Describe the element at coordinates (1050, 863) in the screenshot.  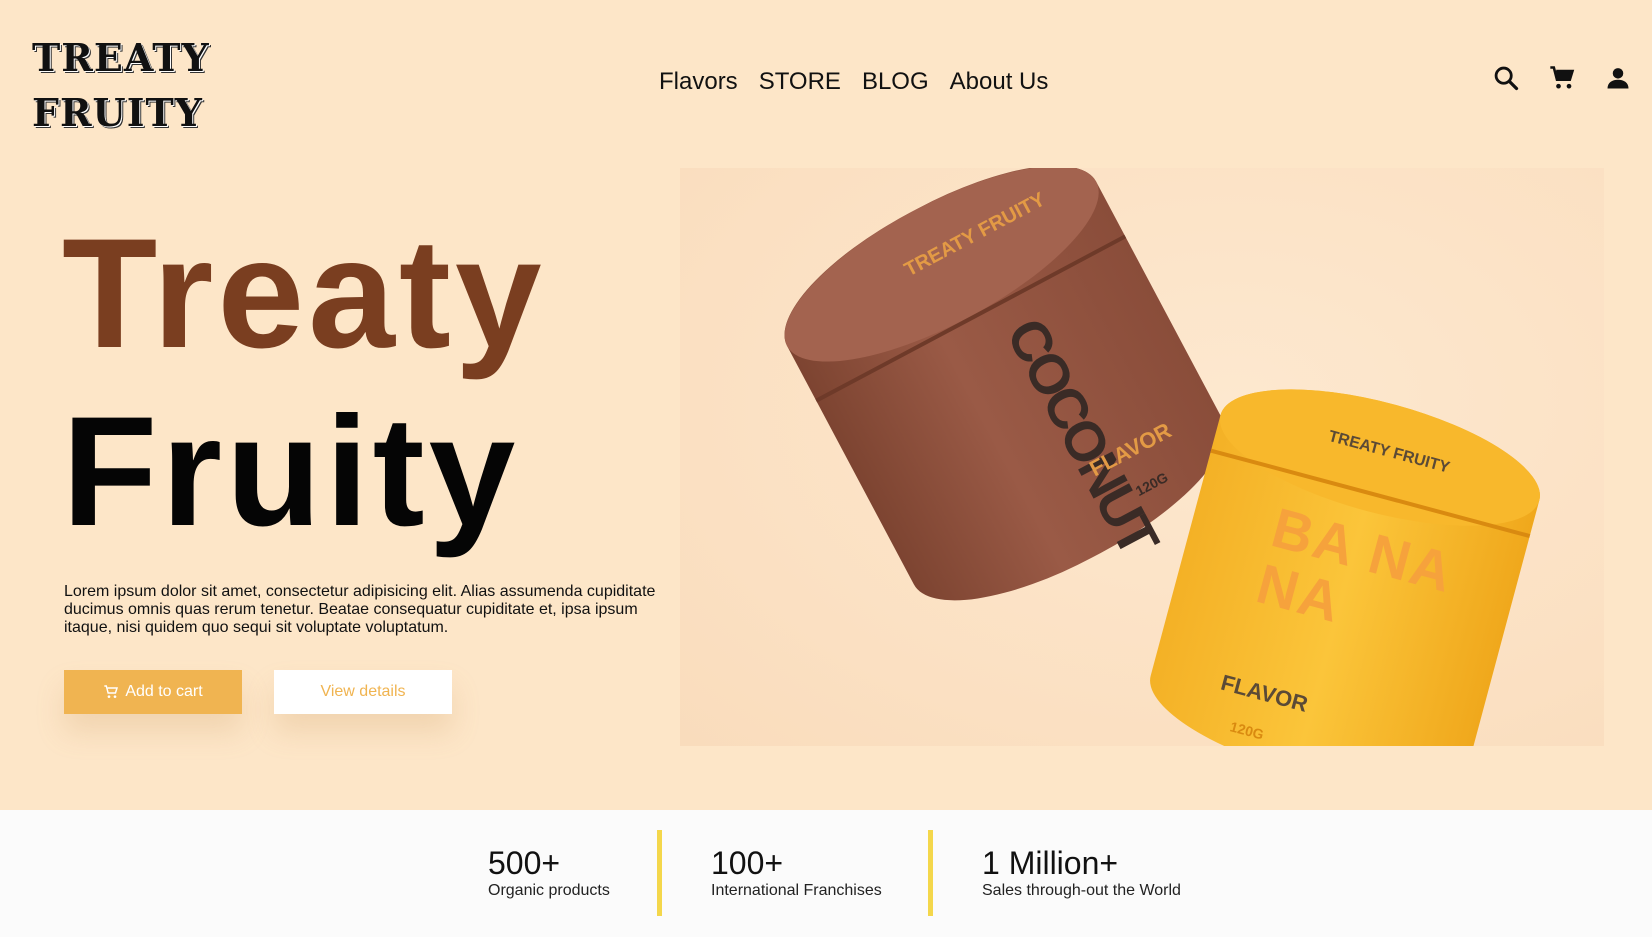
I see `stat-value: 1 Million+` at that location.